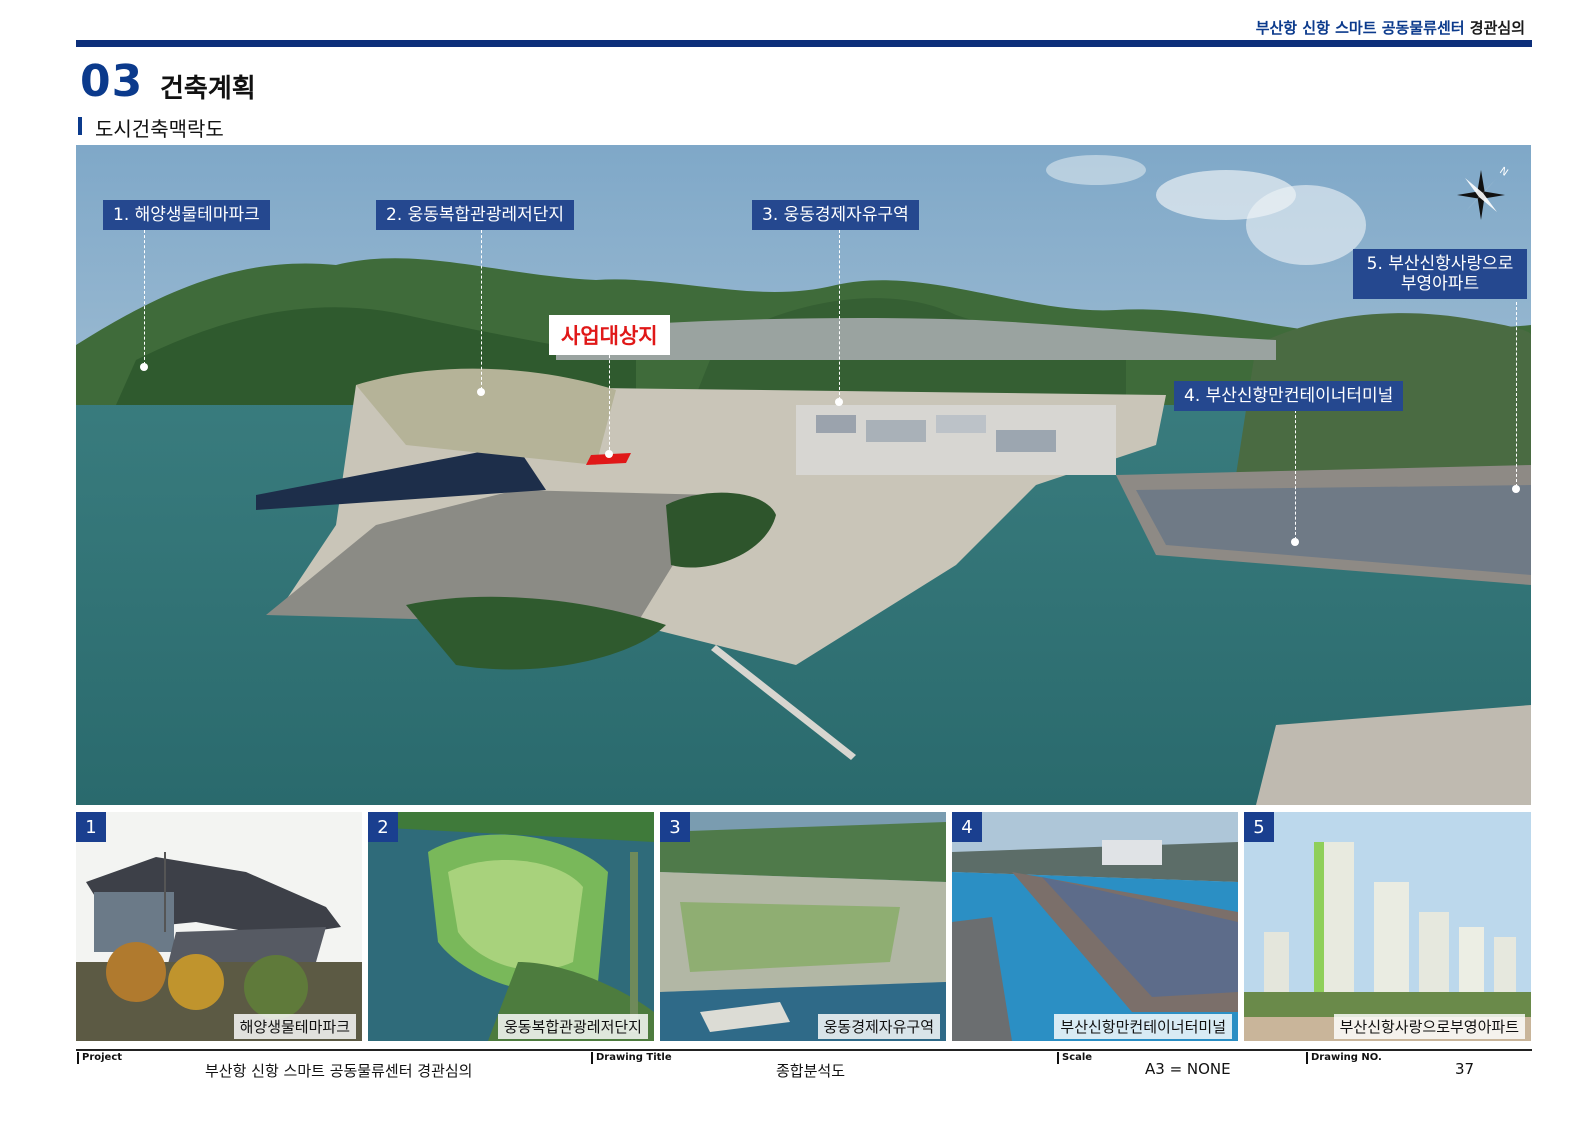 The image size is (1587, 1123). What do you see at coordinates (294, 1026) in the screenshot?
I see `photo-caption-1: 해양생물테마파크` at bounding box center [294, 1026].